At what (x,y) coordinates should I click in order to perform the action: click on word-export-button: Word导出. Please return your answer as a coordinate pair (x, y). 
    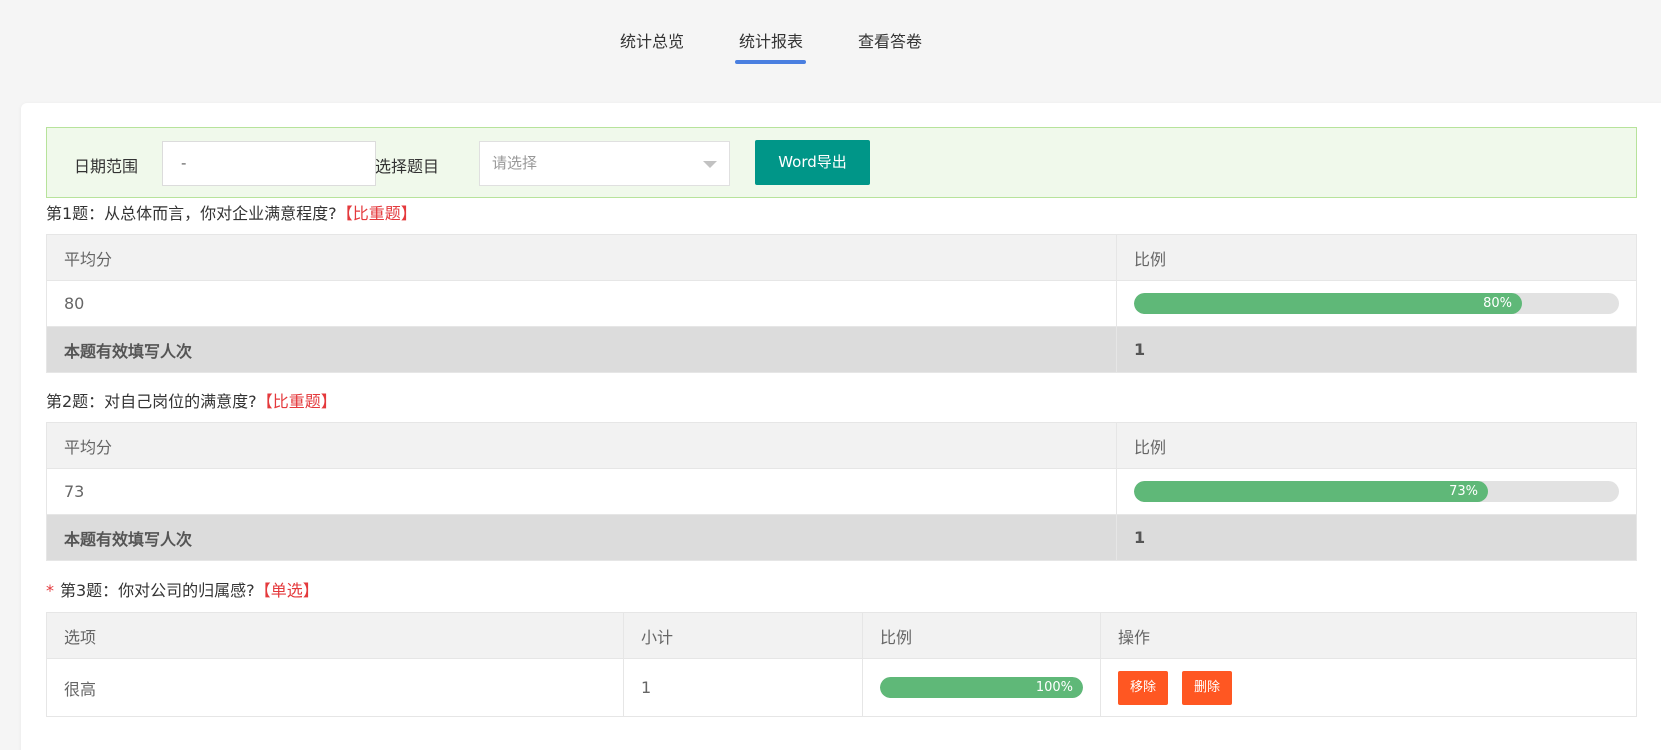
    Looking at the image, I should click on (812, 162).